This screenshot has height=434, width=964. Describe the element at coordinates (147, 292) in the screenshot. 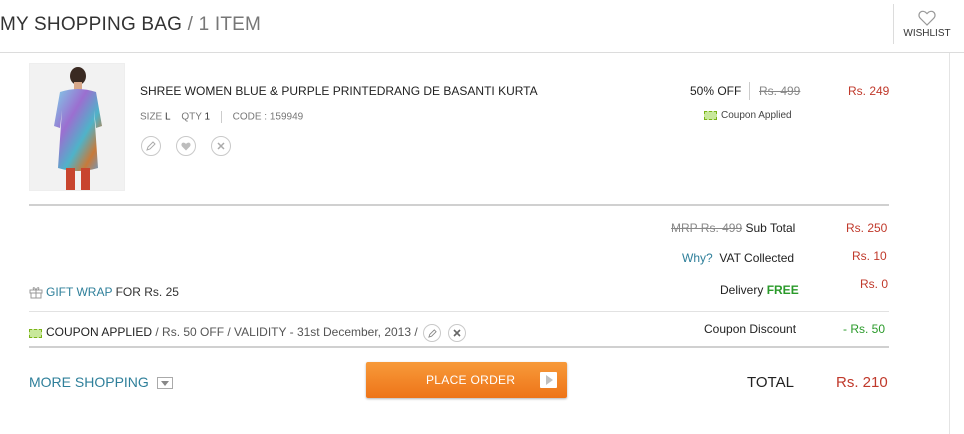

I see `gift-wrap-price: FOR Rs. 25` at that location.